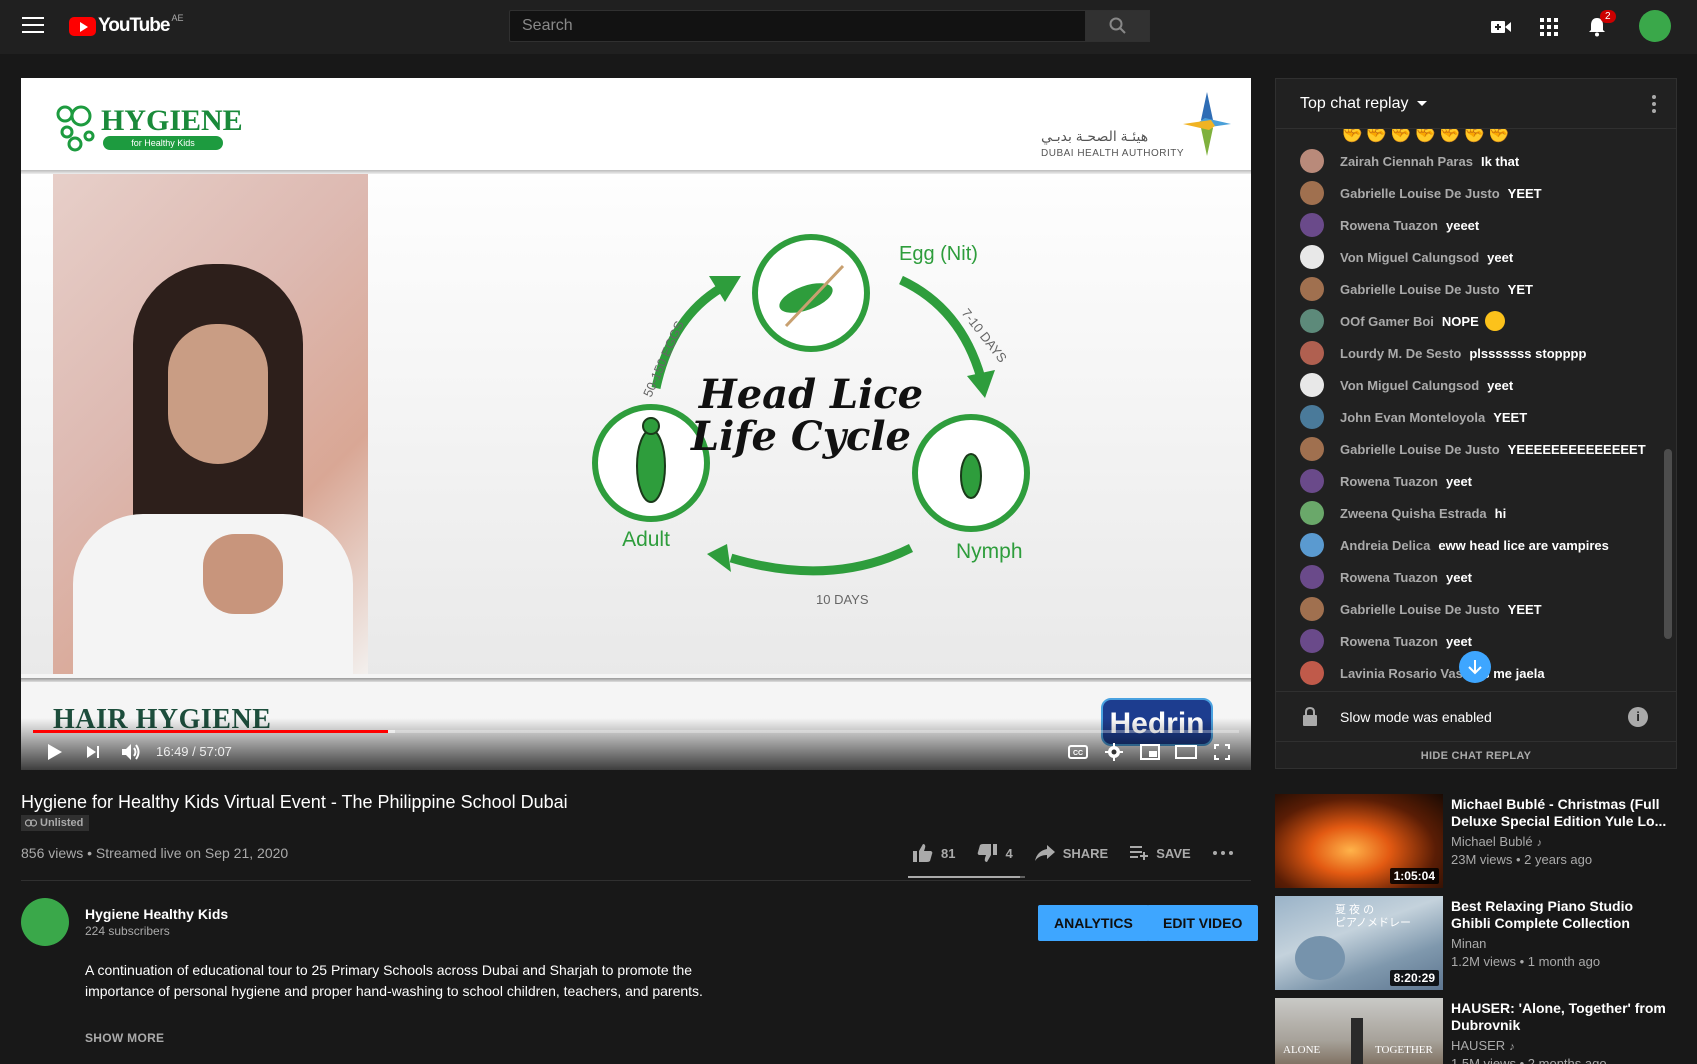 The width and height of the screenshot is (1697, 1064). What do you see at coordinates (1222, 752) in the screenshot?
I see `fullscreen-button` at bounding box center [1222, 752].